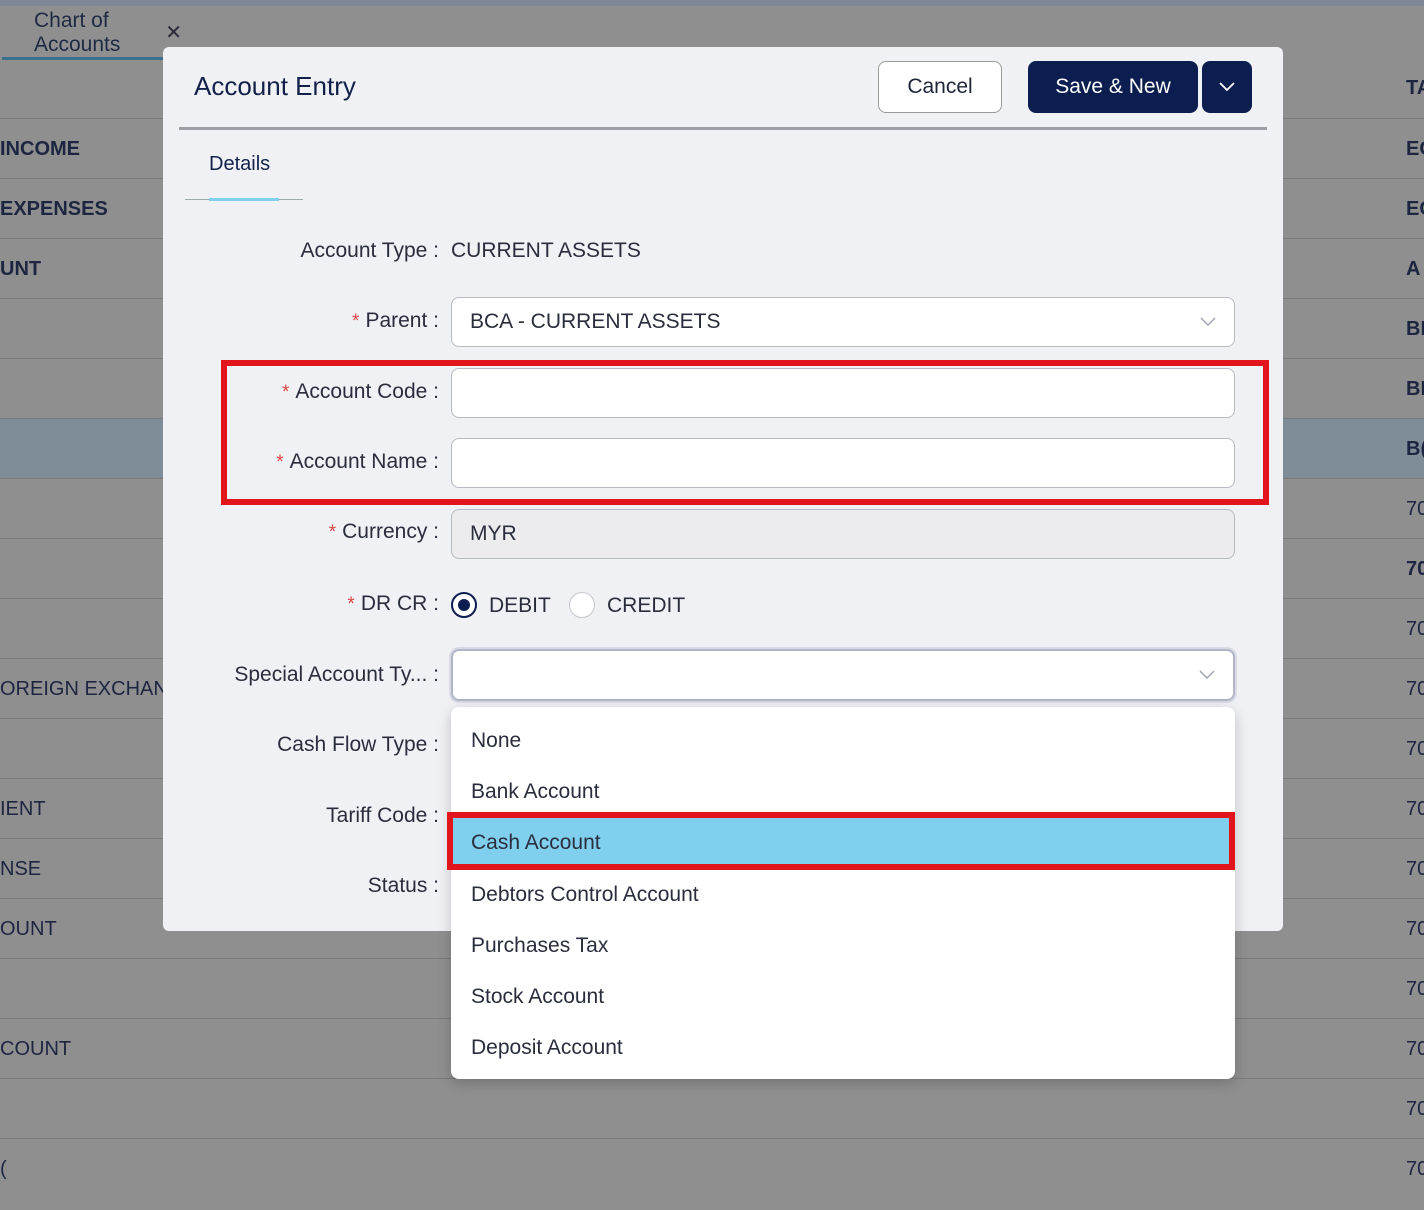 The image size is (1424, 1210). I want to click on currency-value: MYR, so click(493, 533).